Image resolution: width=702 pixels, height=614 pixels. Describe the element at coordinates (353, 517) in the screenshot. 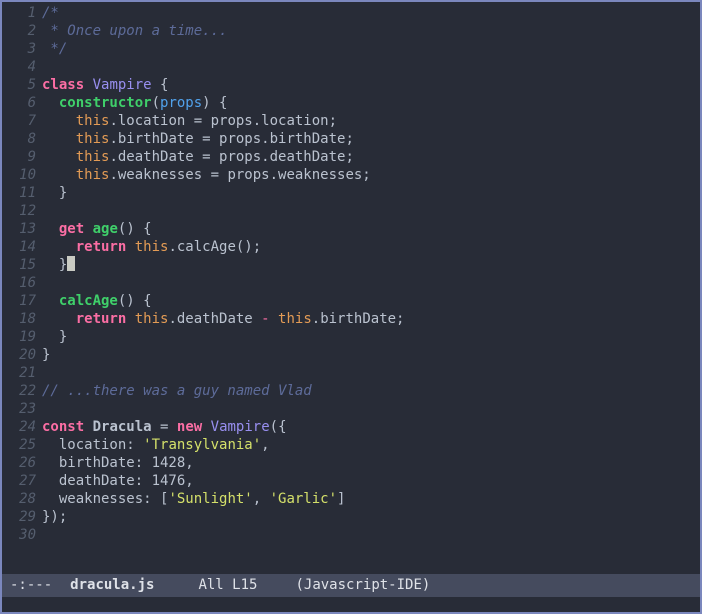

I see `code-line: 29});` at that location.